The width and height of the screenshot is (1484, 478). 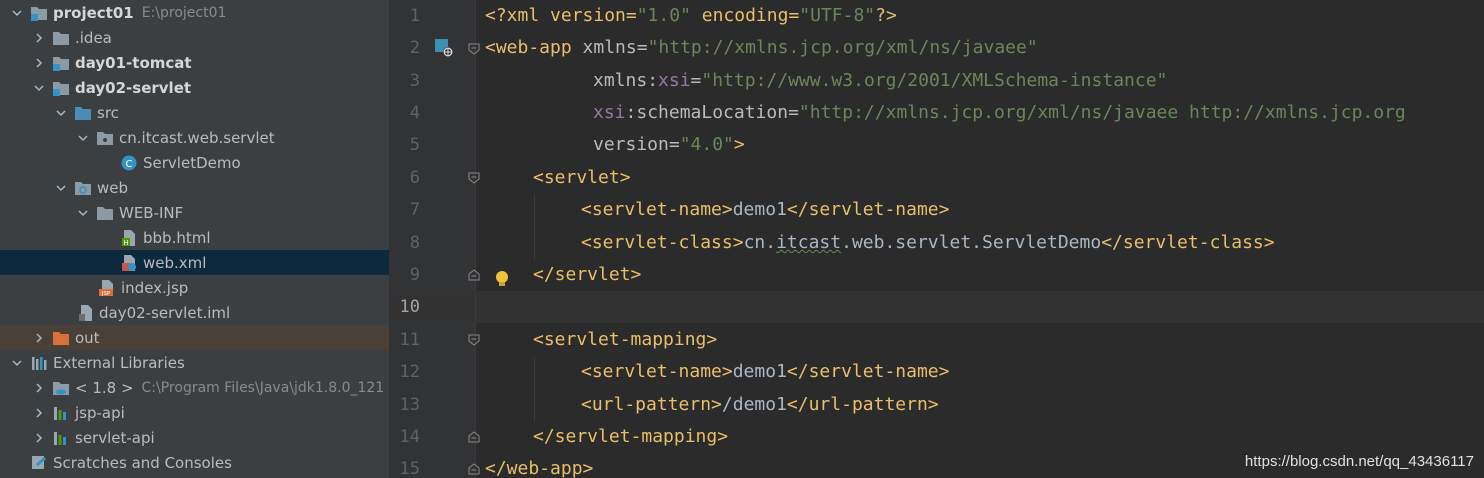 I want to click on class-icon: C, so click(x=129, y=163).